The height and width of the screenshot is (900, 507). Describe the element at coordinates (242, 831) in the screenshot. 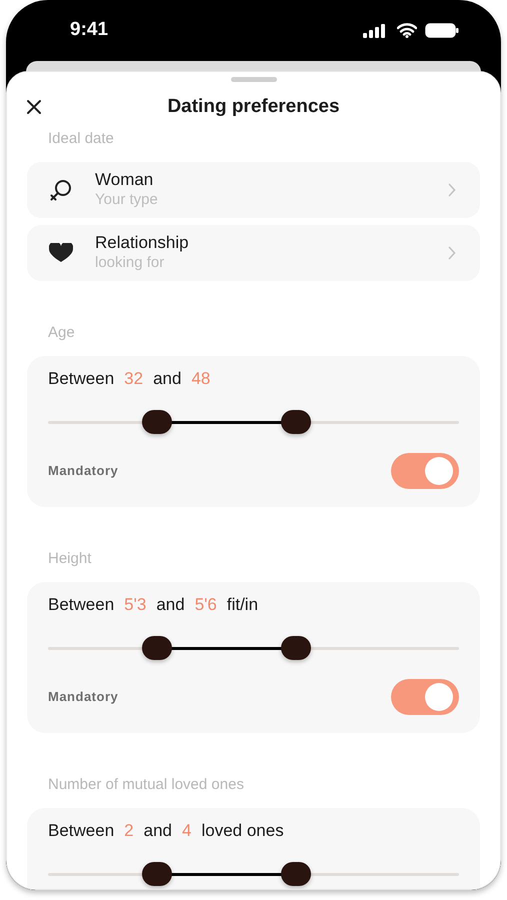

I see `range-text: loved ones` at that location.